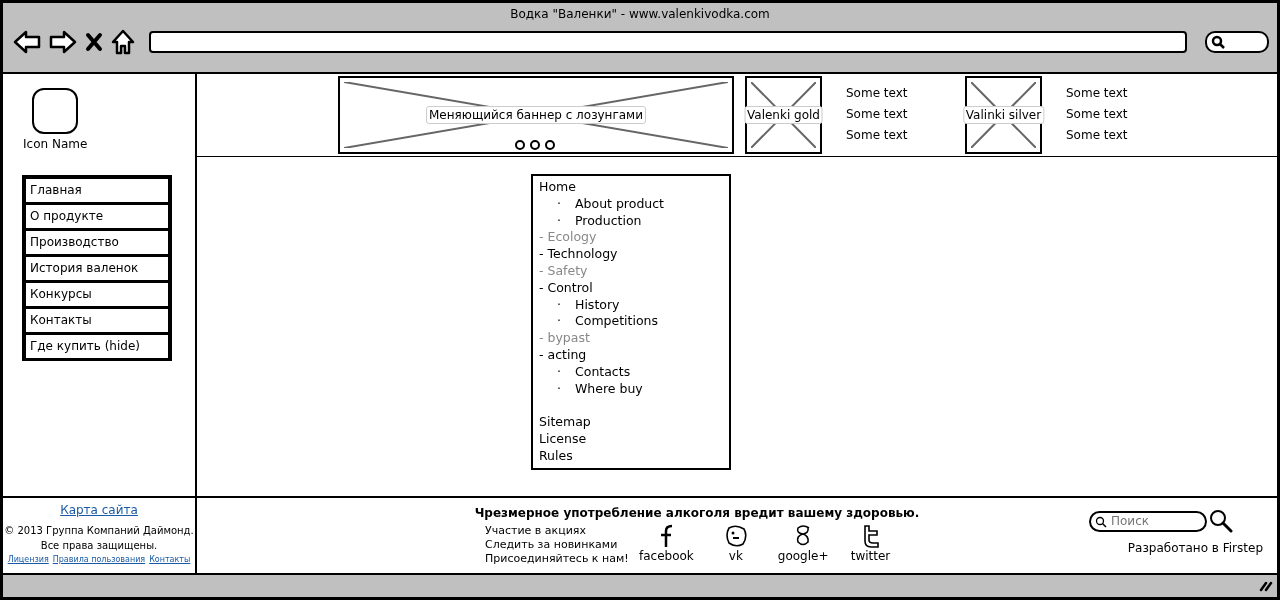 This screenshot has height=600, width=1280. What do you see at coordinates (55, 144) in the screenshot?
I see `logo-label: Icon Name` at bounding box center [55, 144].